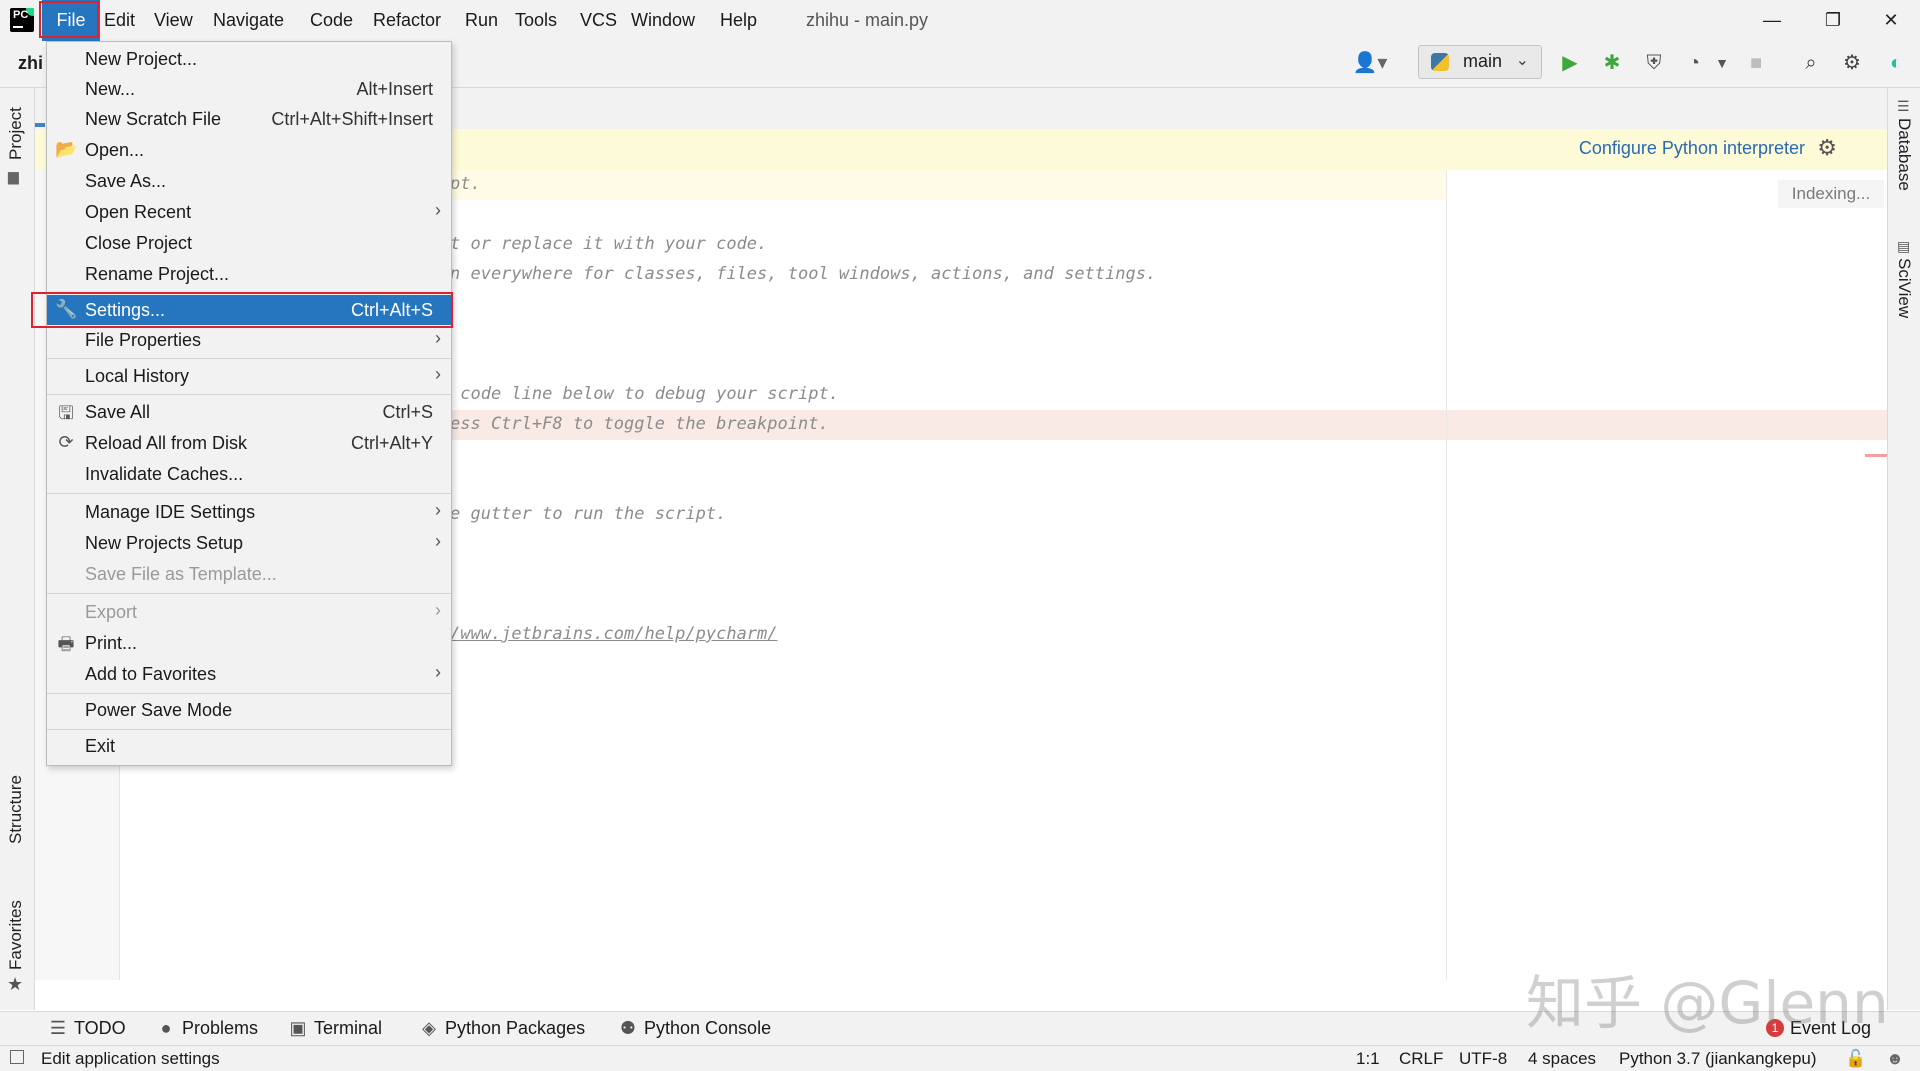 This screenshot has height=1071, width=1920. What do you see at coordinates (1446, 575) in the screenshot?
I see `right-margin-guide` at bounding box center [1446, 575].